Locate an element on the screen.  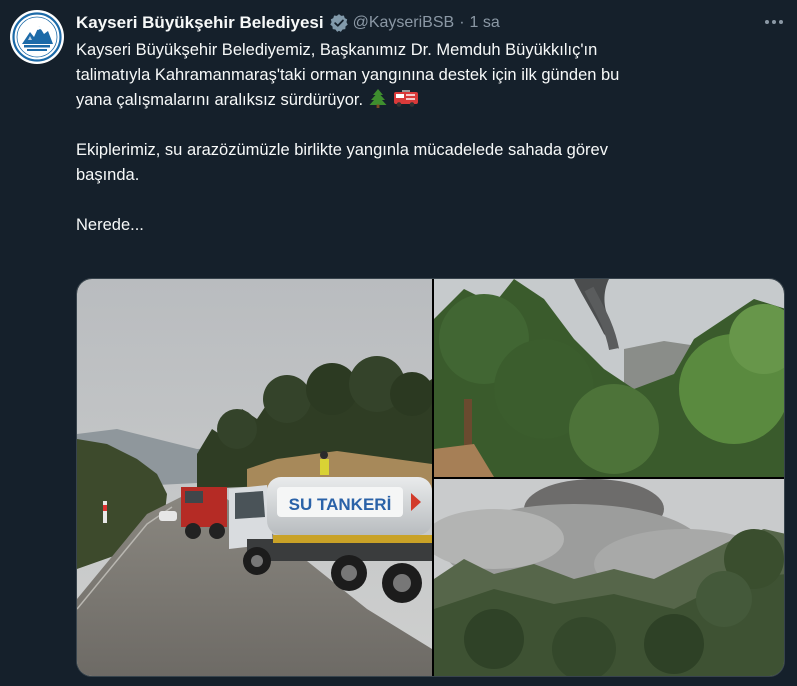
forest-smoke-photo is located at coordinates (609, 378).